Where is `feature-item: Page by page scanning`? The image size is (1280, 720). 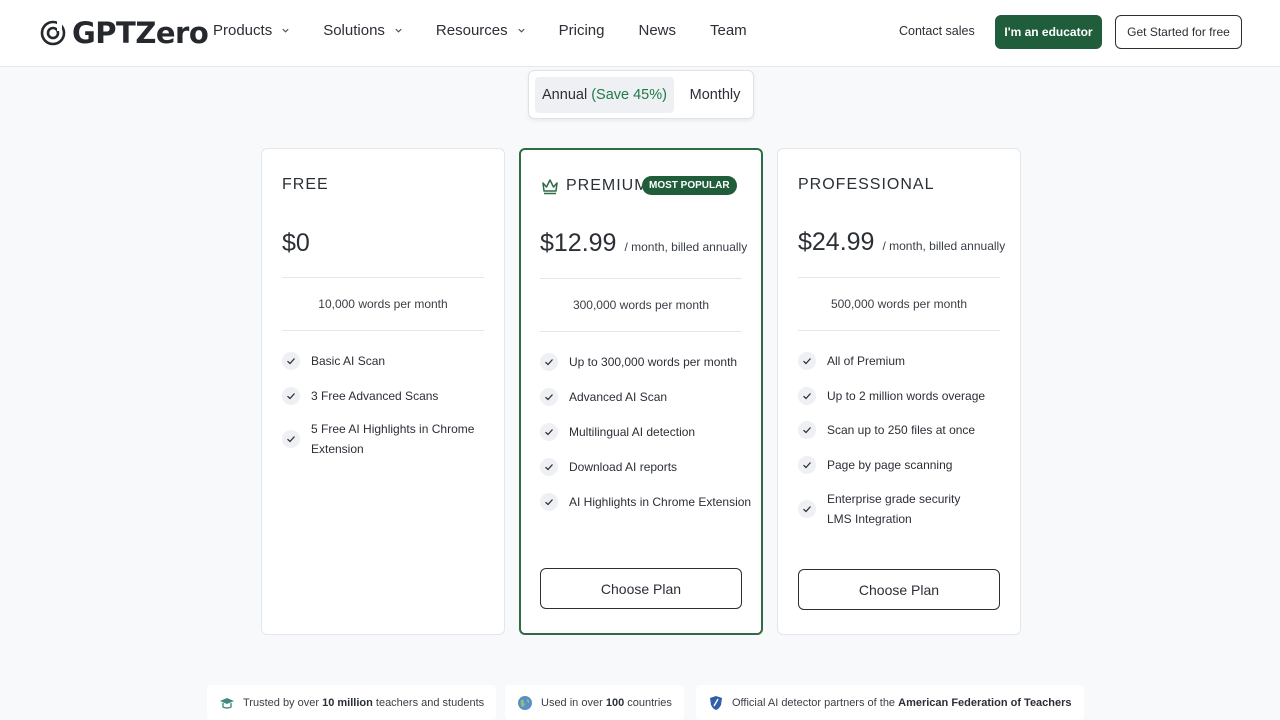
feature-item: Page by page scanning is located at coordinates (875, 465).